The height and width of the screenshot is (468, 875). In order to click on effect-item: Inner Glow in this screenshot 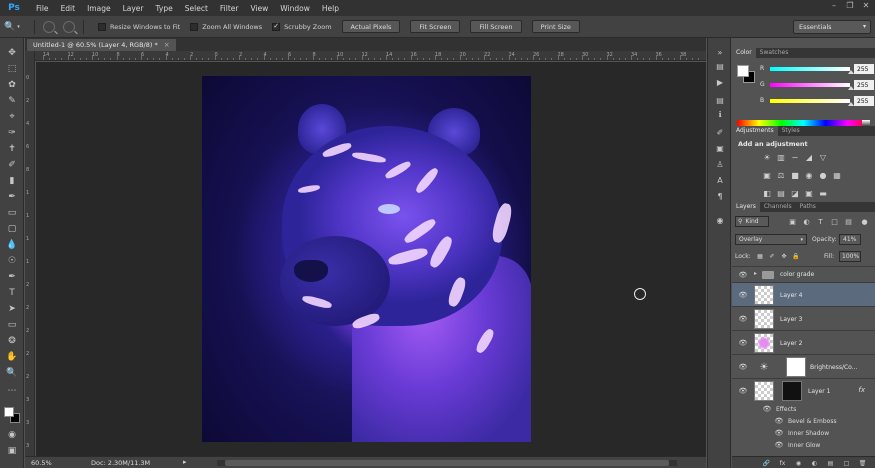, I will do `click(804, 445)`.